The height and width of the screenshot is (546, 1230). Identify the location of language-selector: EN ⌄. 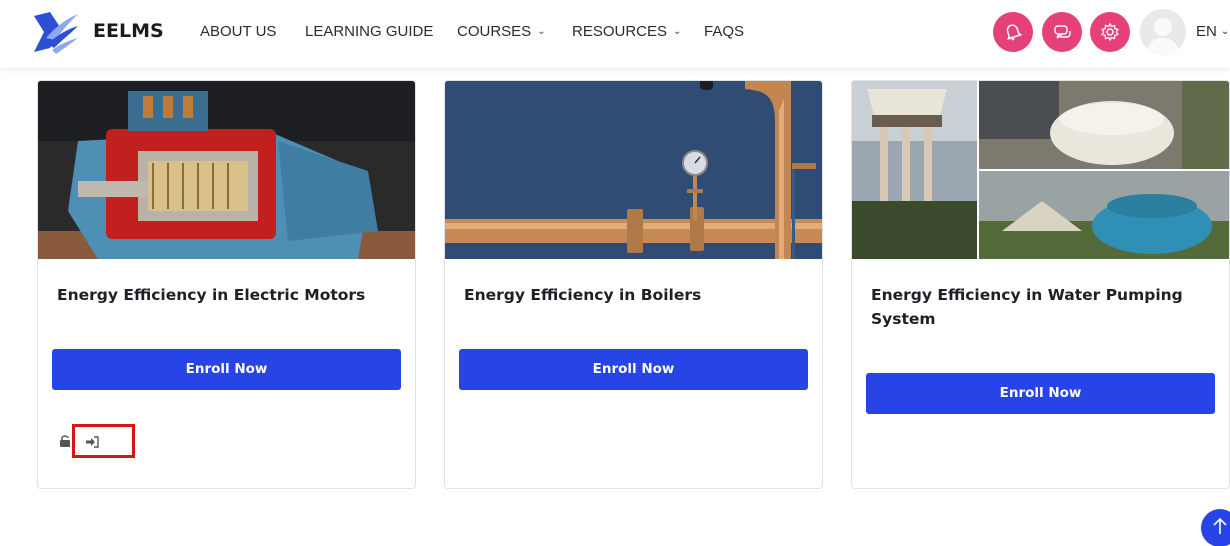
(1212, 31).